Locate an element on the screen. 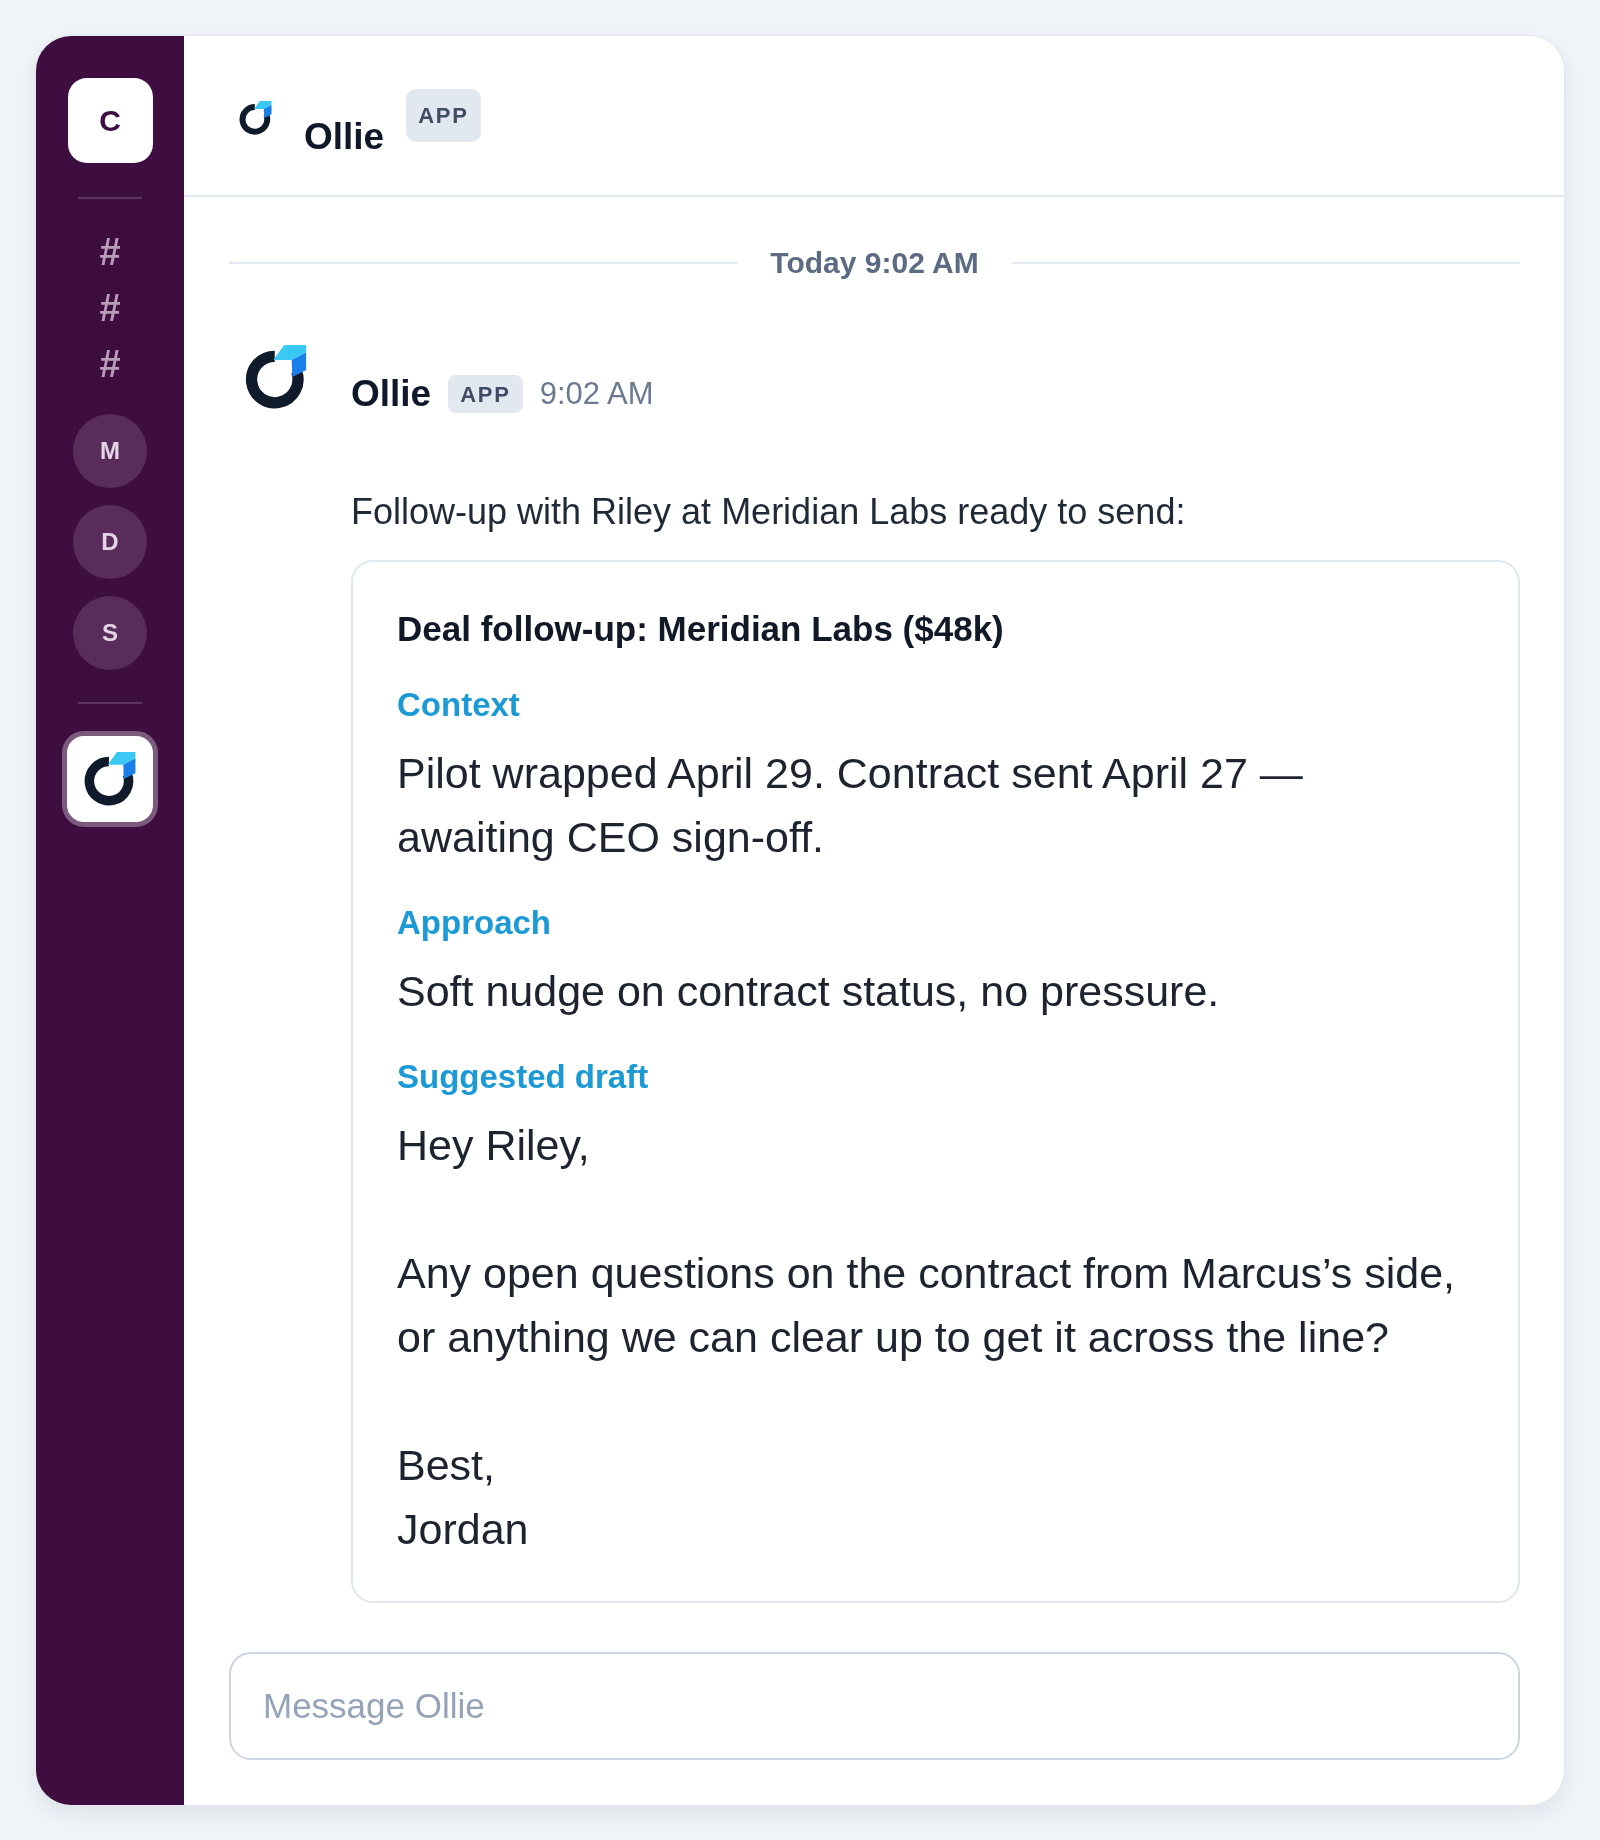 This screenshot has width=1600, height=1840. workspace-button: C is located at coordinates (110, 120).